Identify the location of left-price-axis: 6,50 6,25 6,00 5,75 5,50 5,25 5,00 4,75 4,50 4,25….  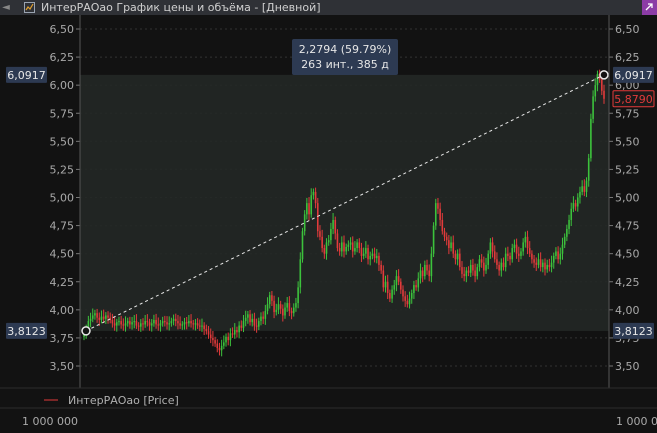
(65, 201).